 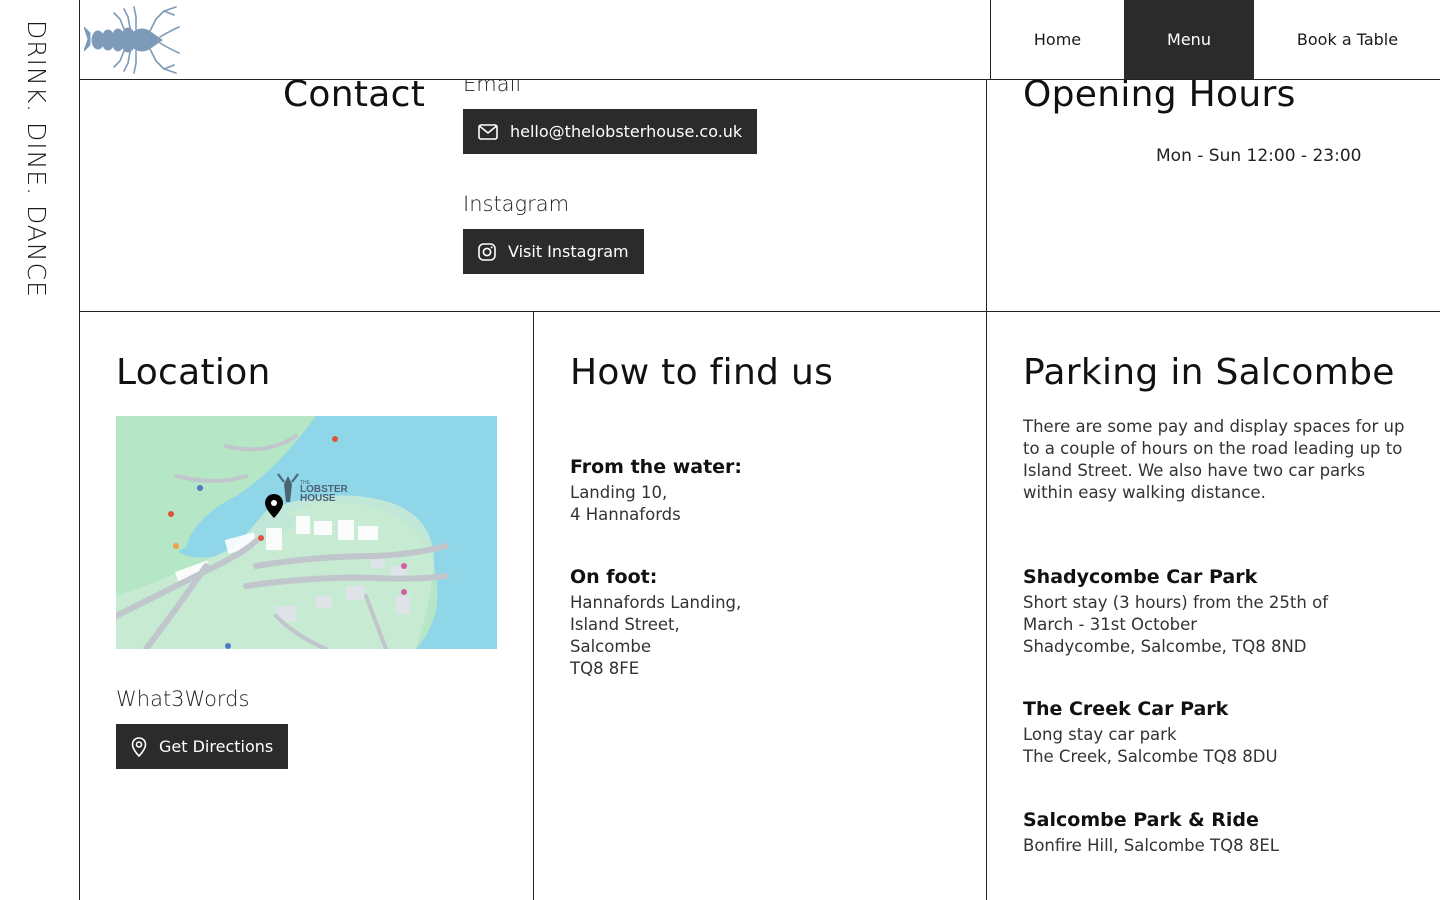 What do you see at coordinates (1165, 646) in the screenshot?
I see `car-park-line: Shadycombe, Salcombe, TQ8 8ND` at bounding box center [1165, 646].